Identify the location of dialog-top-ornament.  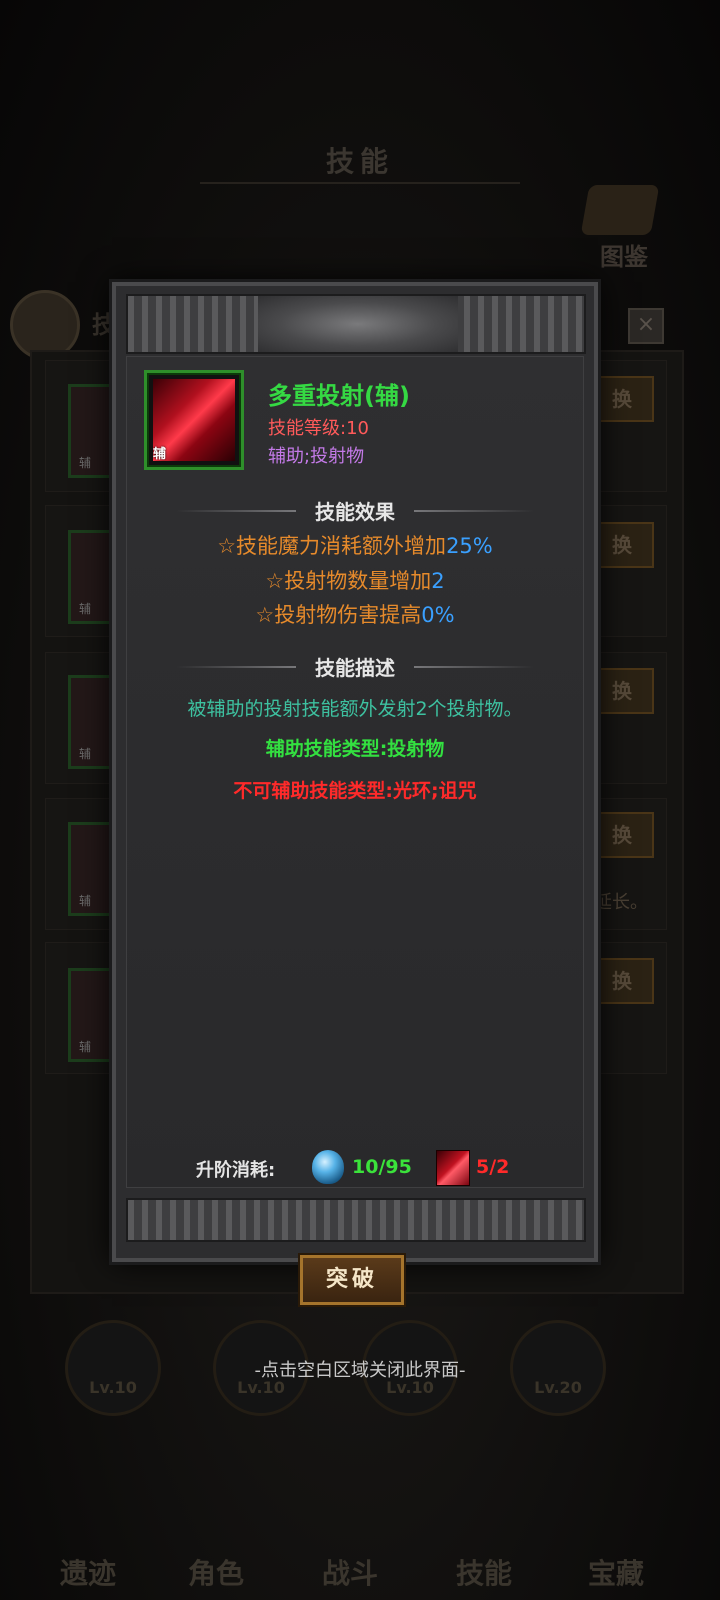
(356, 324).